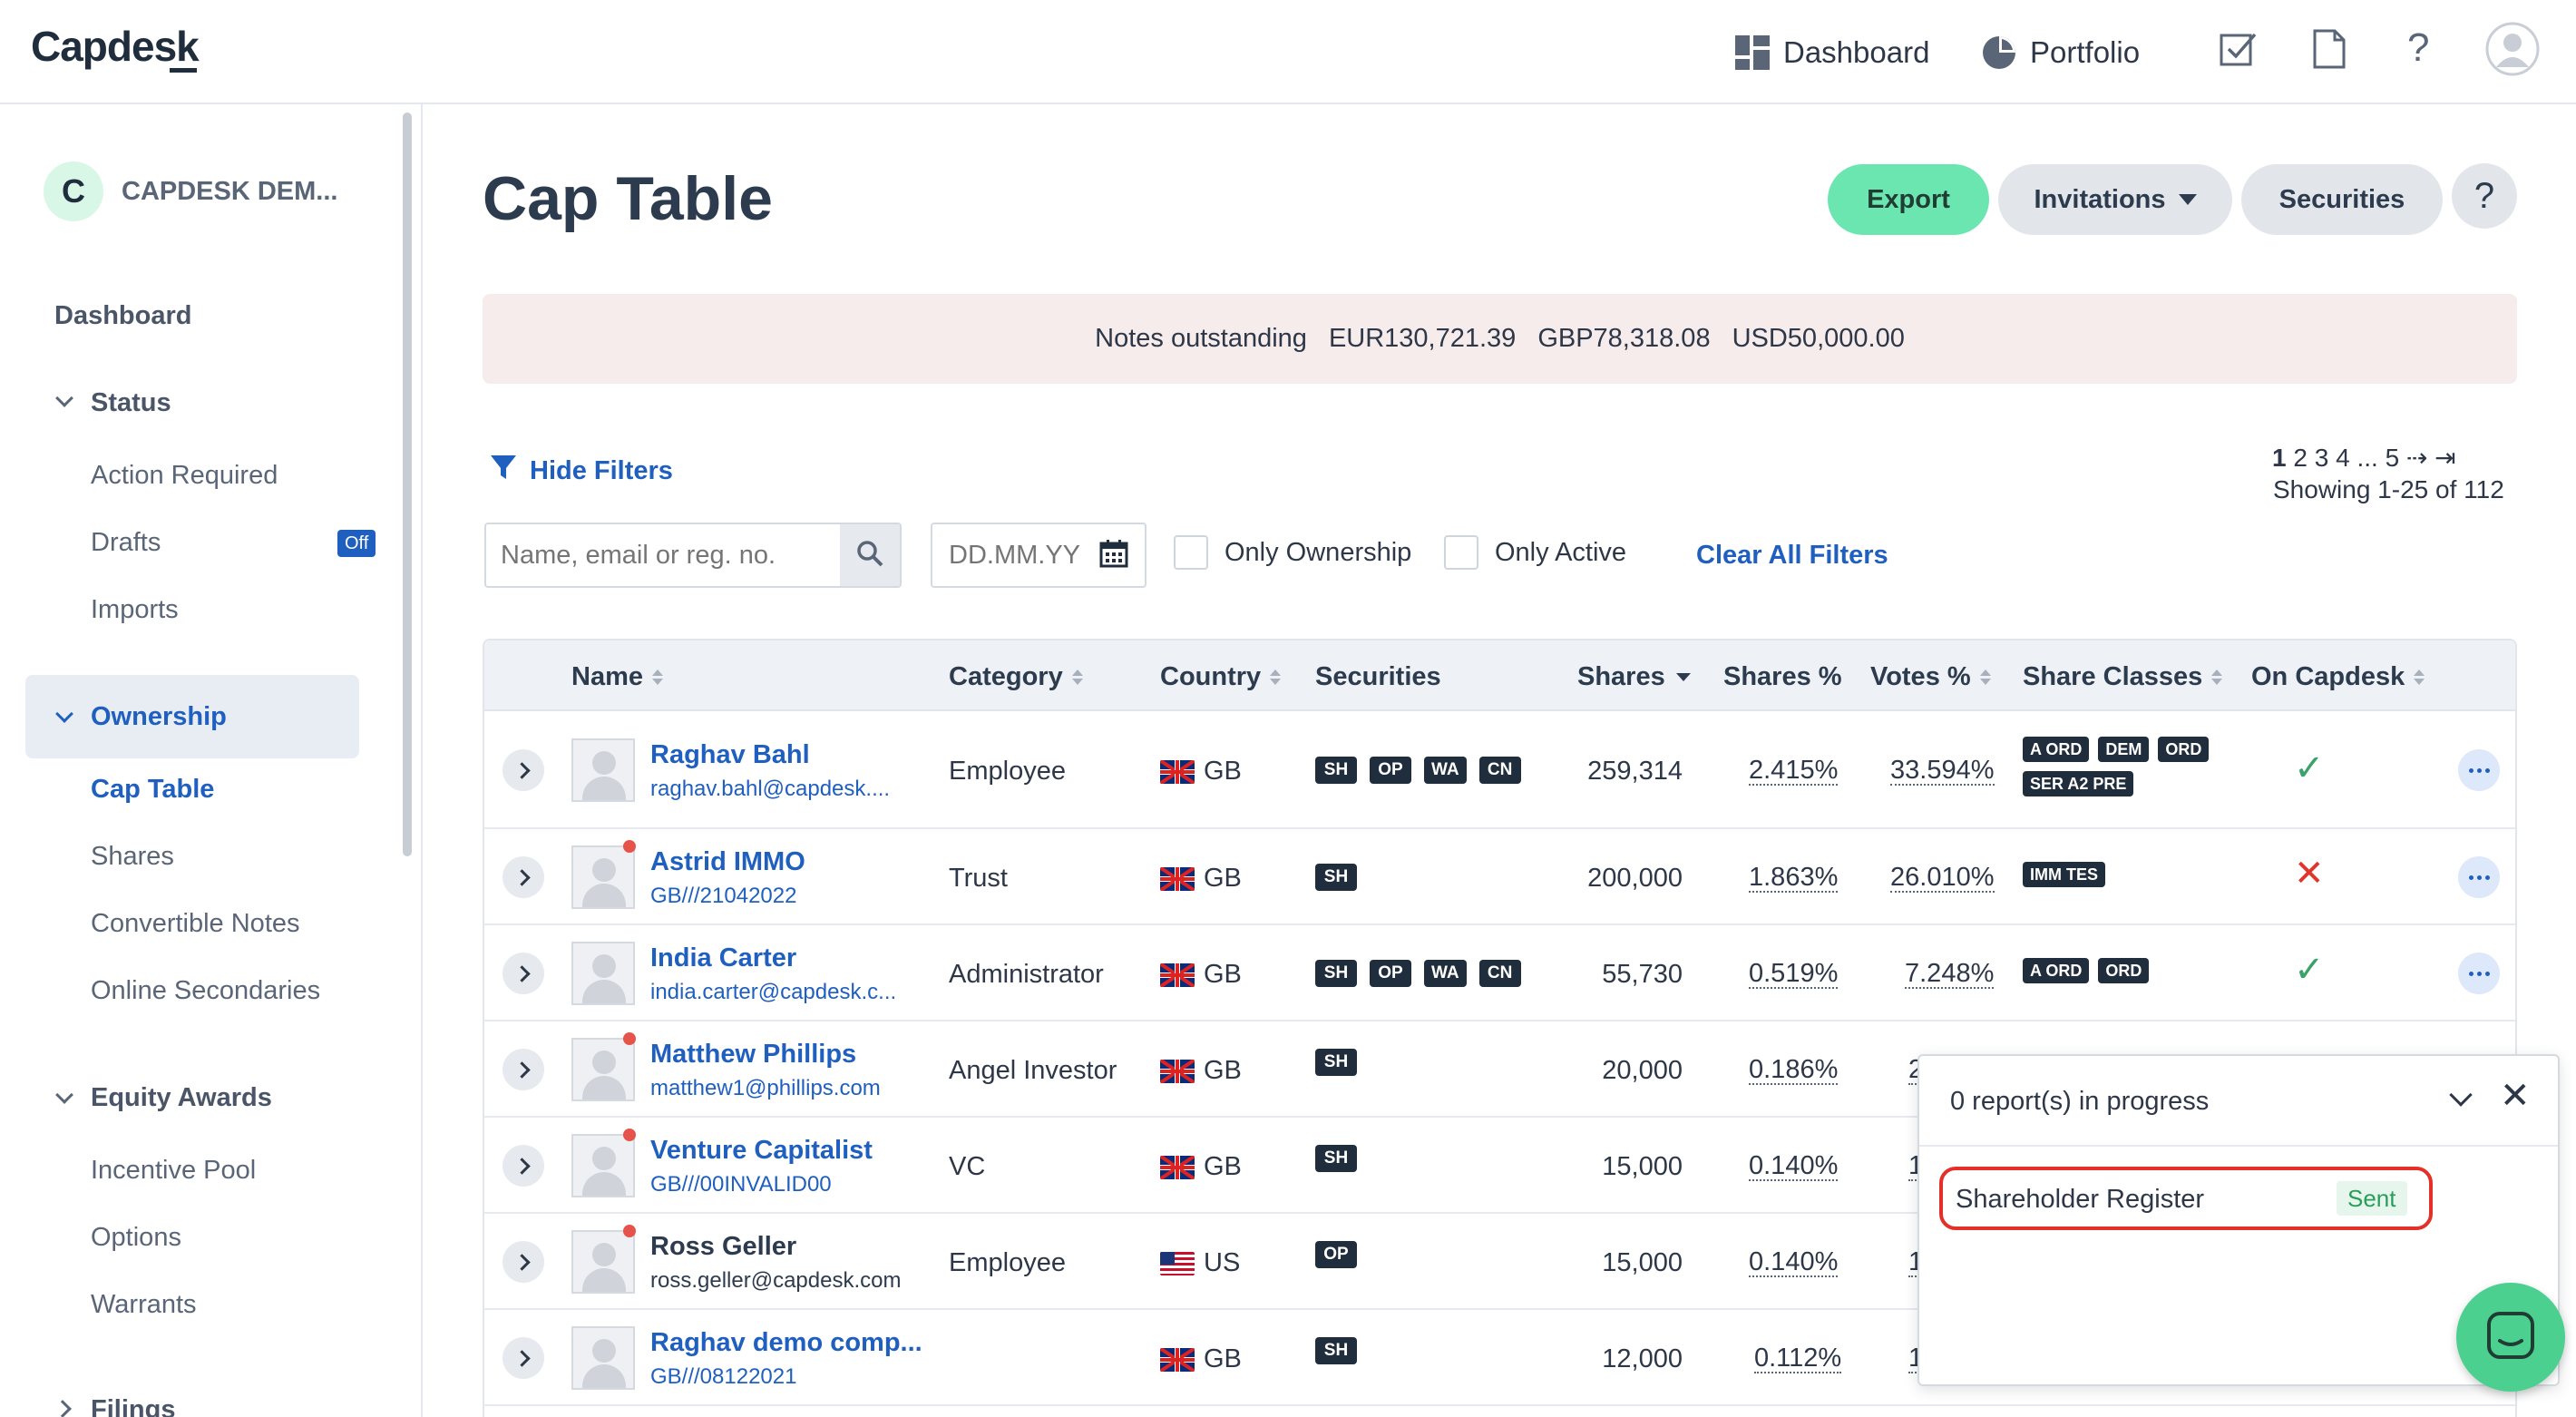 Image resolution: width=2576 pixels, height=1417 pixels. Describe the element at coordinates (1798, 1358) in the screenshot. I see `shares-pct-value: 0.112%` at that location.